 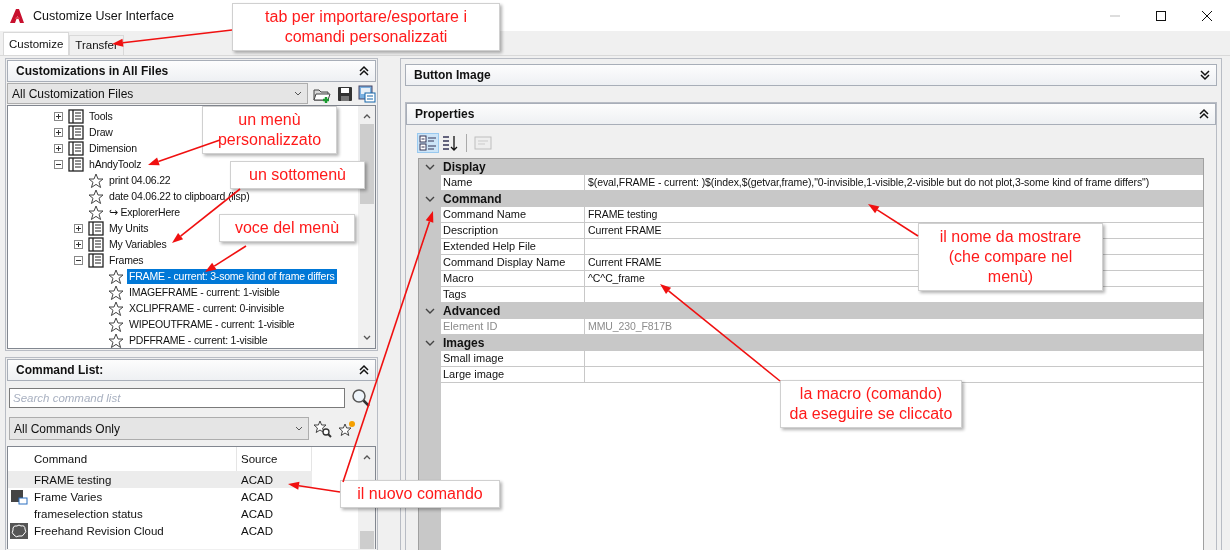 What do you see at coordinates (287, 228) in the screenshot?
I see `callout-tooltip: voce del menù` at bounding box center [287, 228].